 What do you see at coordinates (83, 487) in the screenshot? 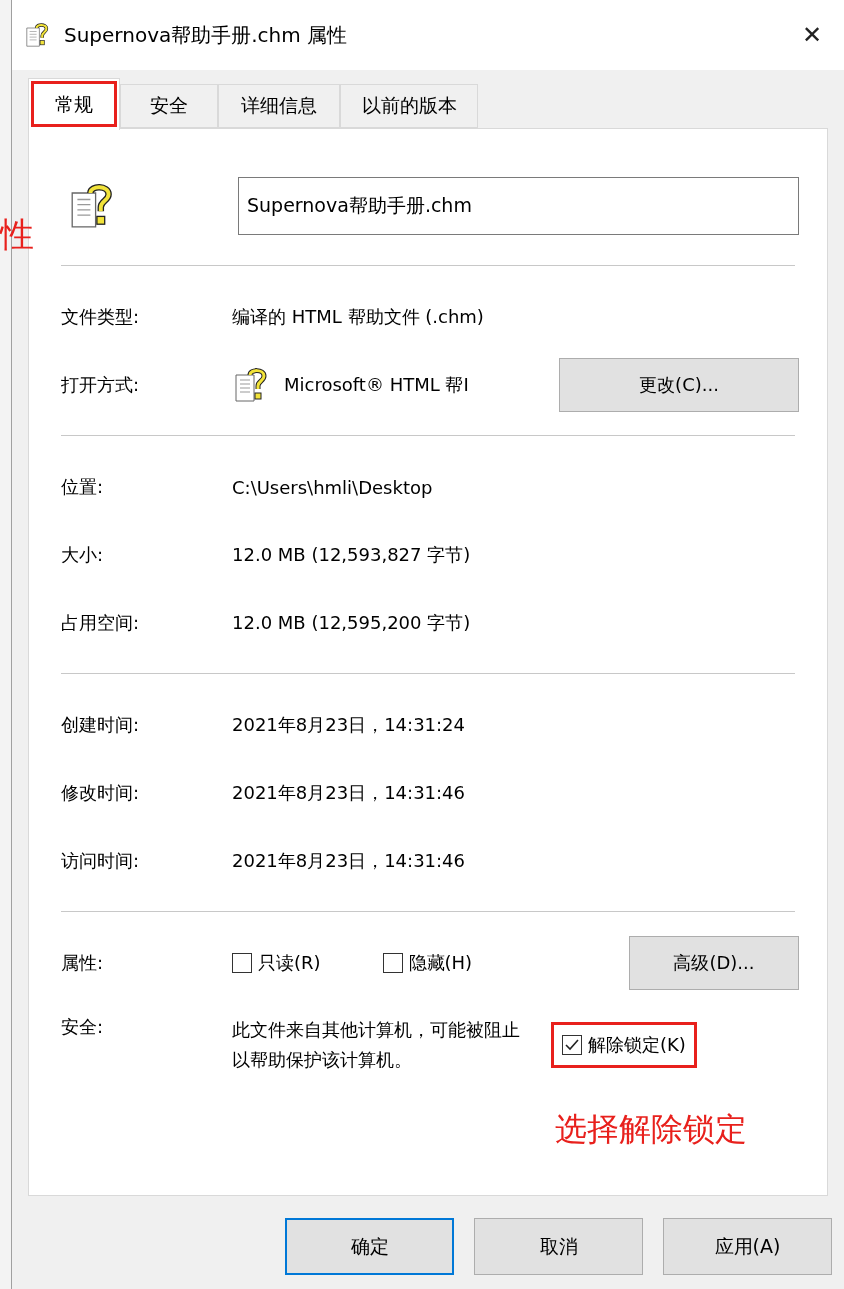
I see `field-label: 位置:` at bounding box center [83, 487].